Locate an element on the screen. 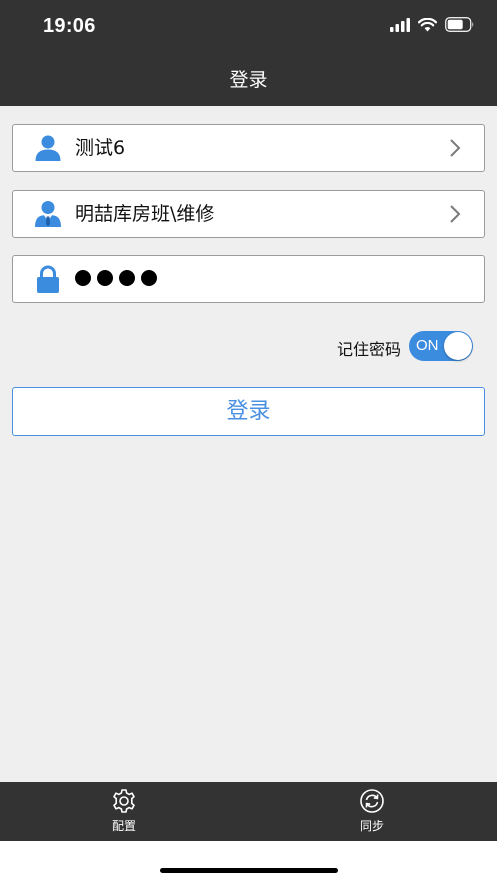  password-field is located at coordinates (248, 279).